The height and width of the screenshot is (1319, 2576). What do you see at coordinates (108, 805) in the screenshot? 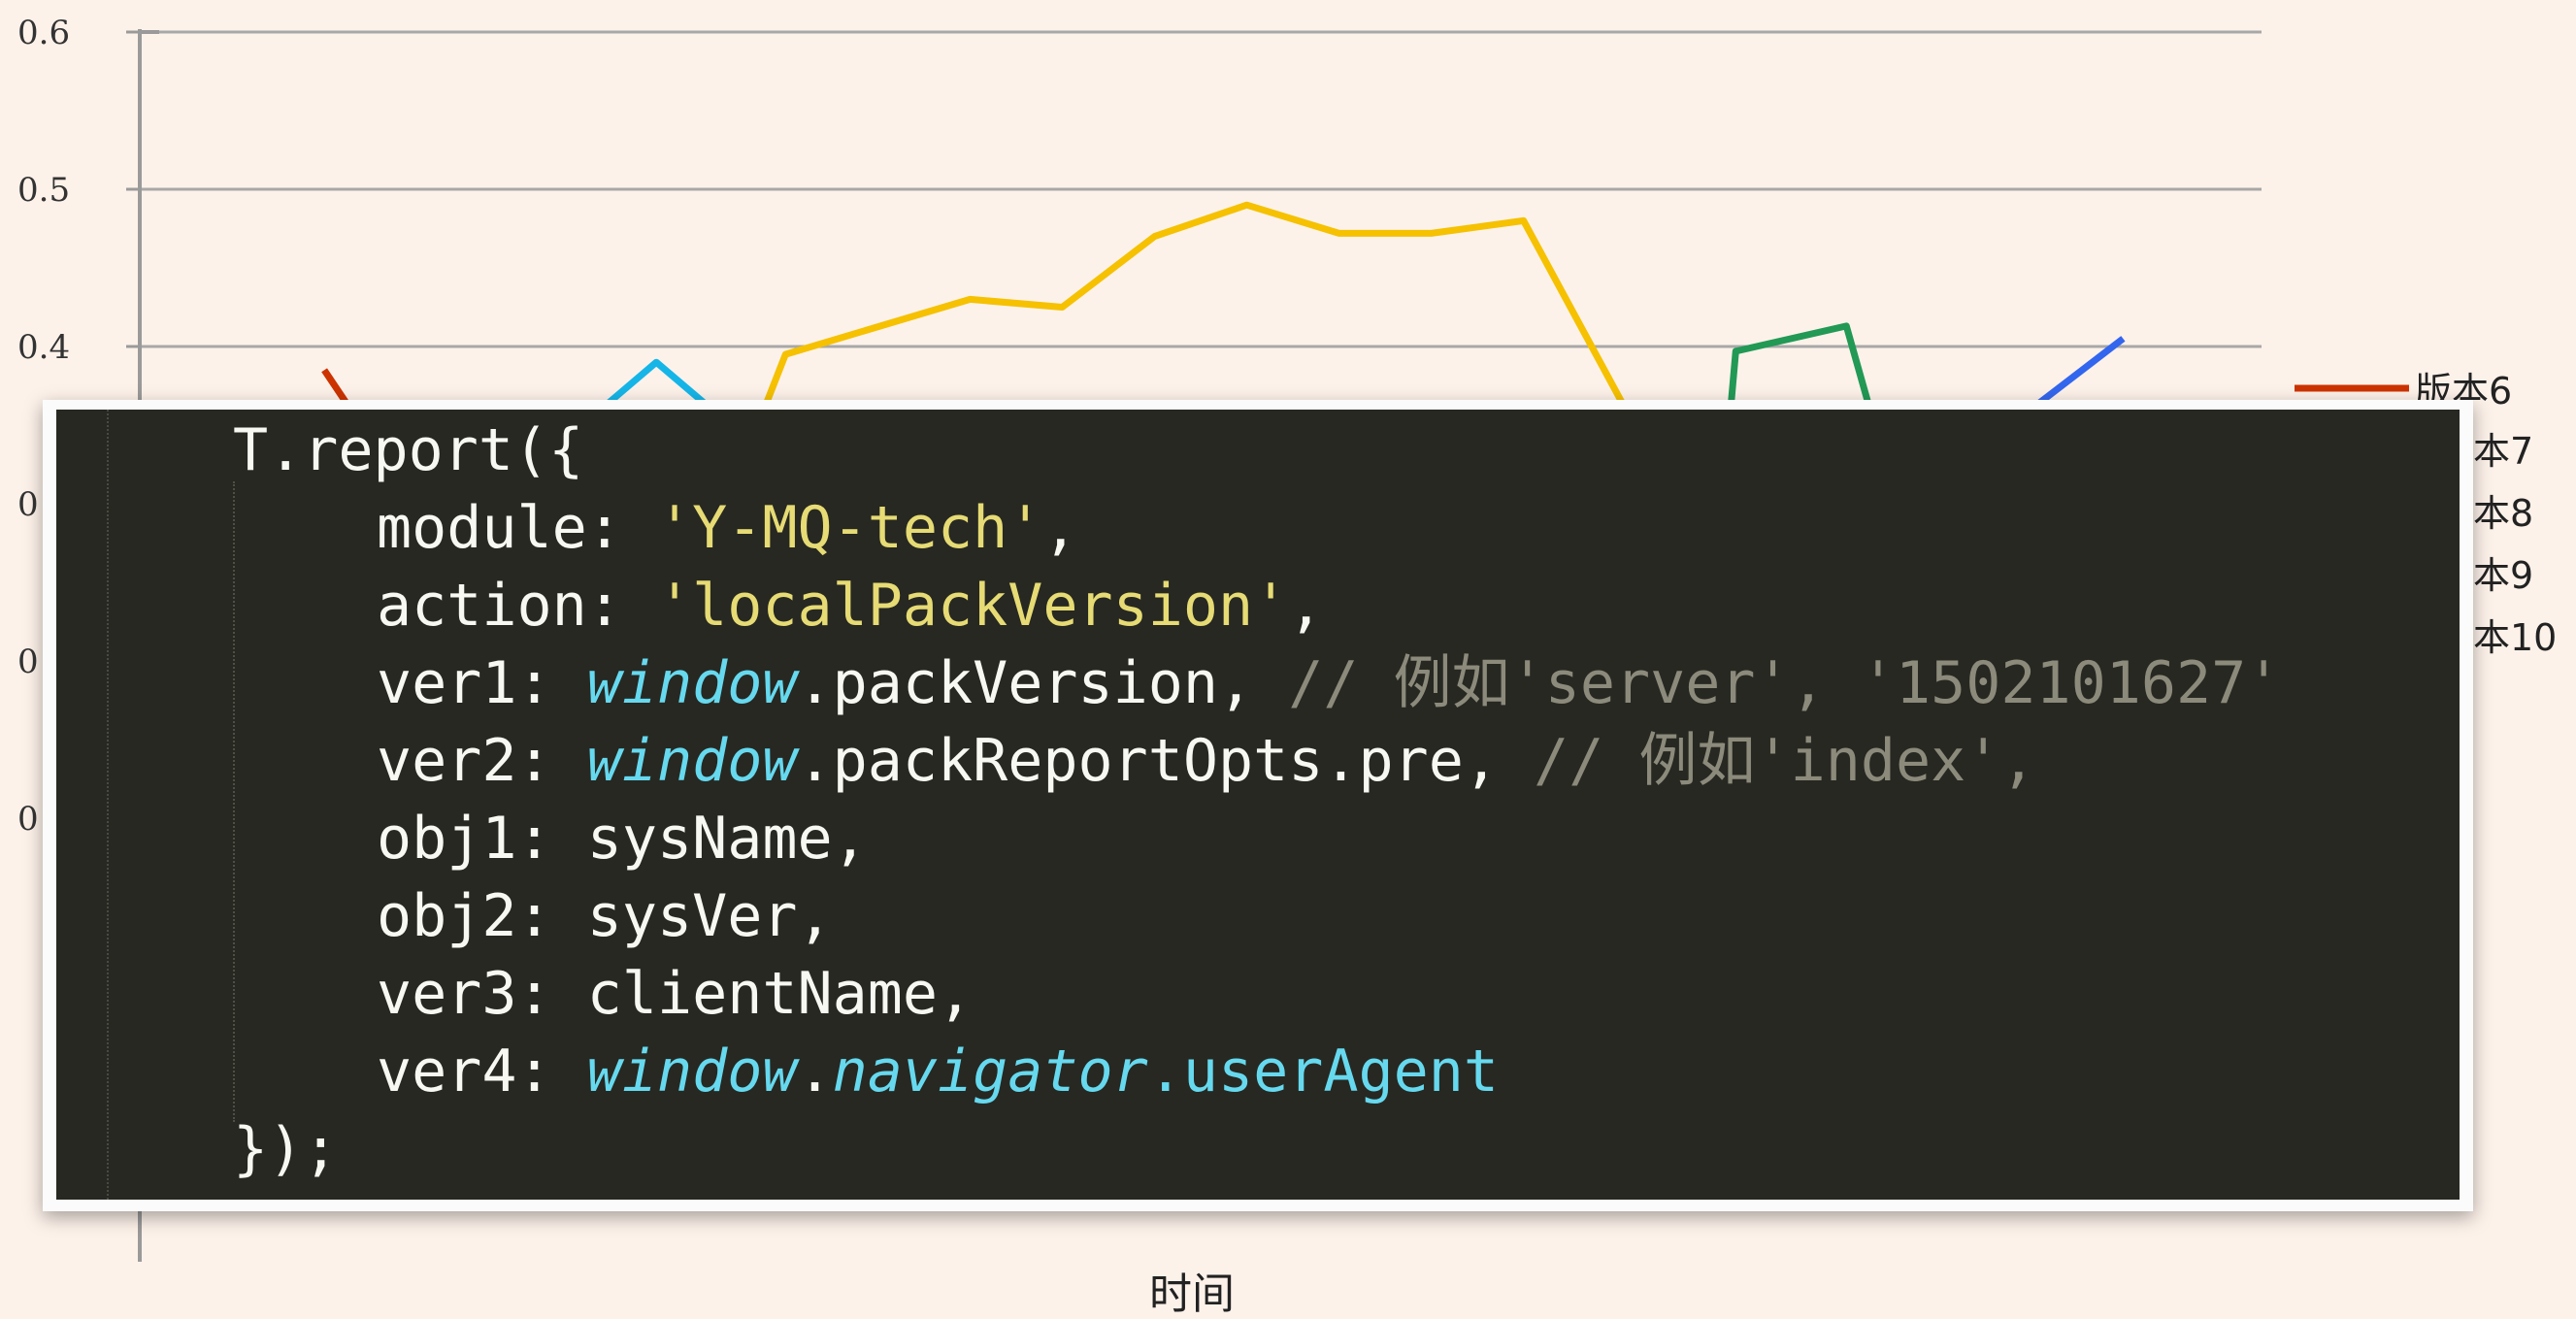
I see `gutter-divider` at bounding box center [108, 805].